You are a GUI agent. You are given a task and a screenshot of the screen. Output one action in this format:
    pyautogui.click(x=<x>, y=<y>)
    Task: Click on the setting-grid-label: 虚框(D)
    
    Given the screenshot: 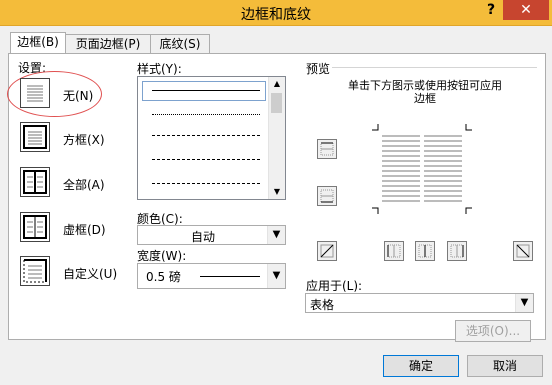 What is the action you would take?
    pyautogui.click(x=84, y=229)
    